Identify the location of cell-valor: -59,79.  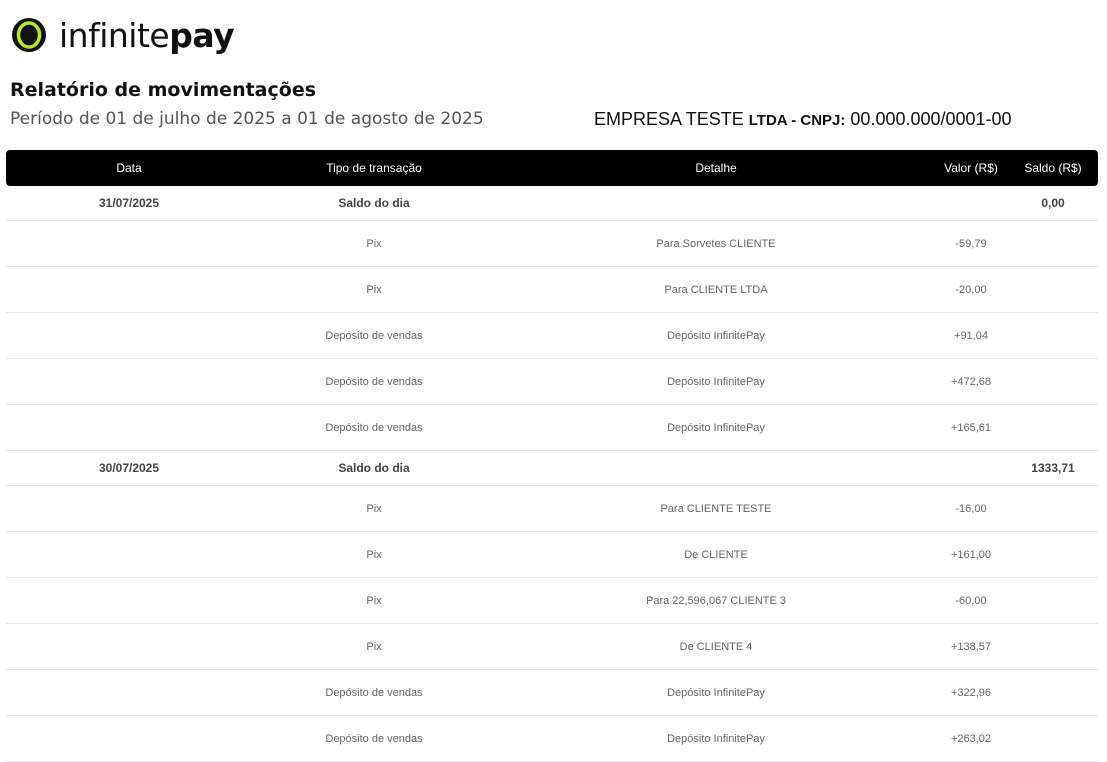
(971, 243).